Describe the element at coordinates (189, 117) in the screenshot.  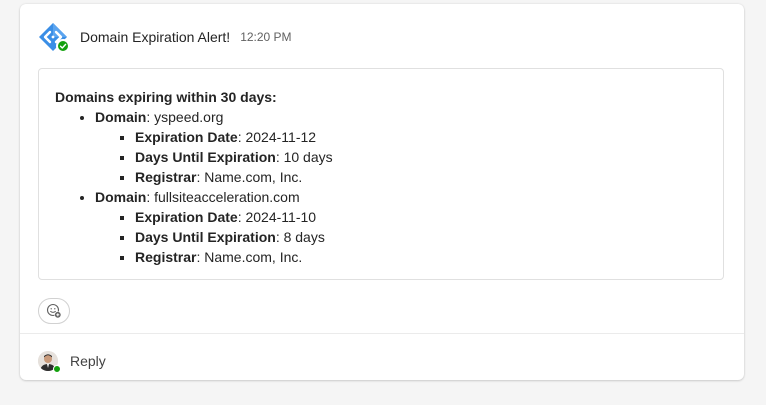
I see `domain-name: yspeed.org` at that location.